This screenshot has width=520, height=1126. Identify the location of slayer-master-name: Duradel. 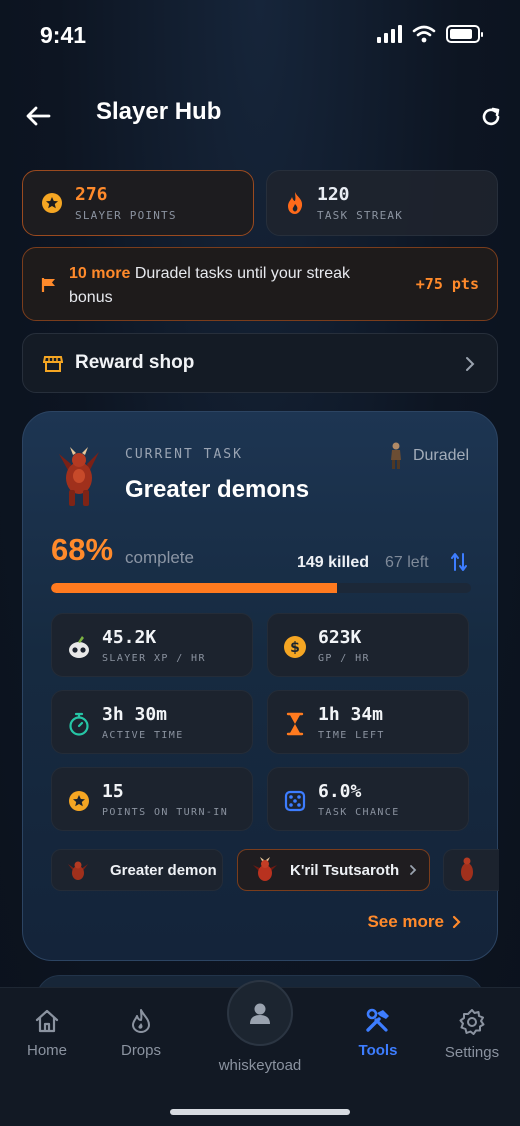
(440, 455).